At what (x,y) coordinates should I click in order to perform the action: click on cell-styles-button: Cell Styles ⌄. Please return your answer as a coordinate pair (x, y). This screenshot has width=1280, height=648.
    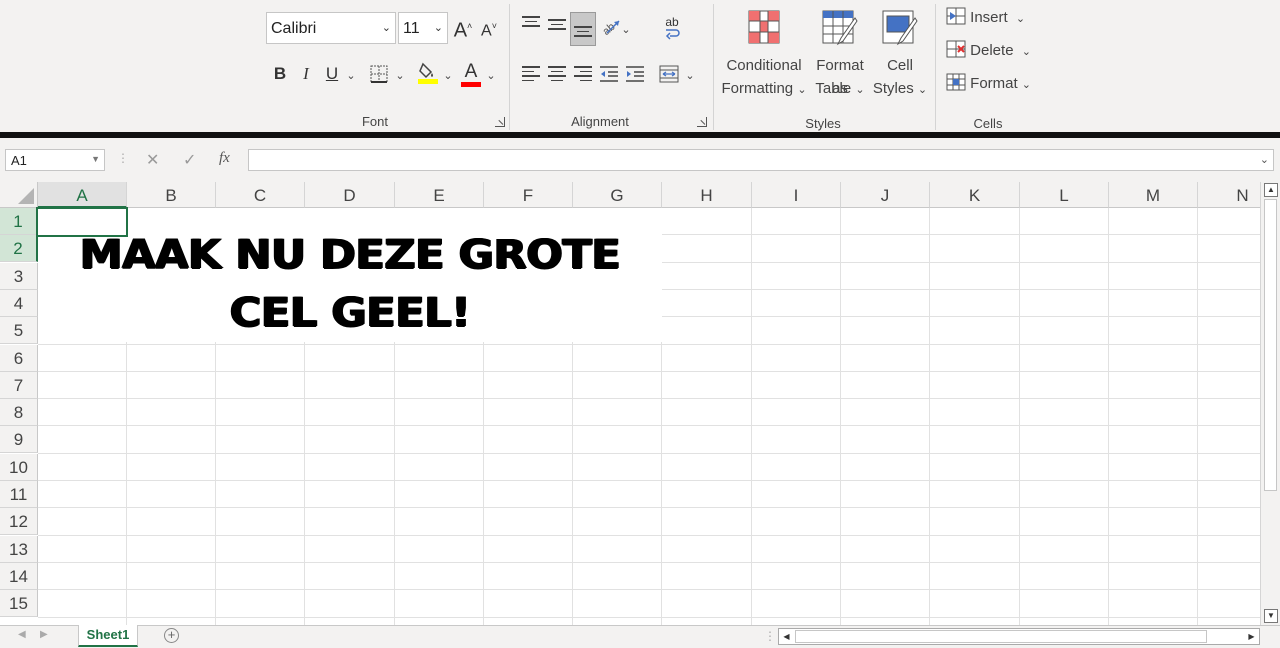
    Looking at the image, I should click on (900, 56).